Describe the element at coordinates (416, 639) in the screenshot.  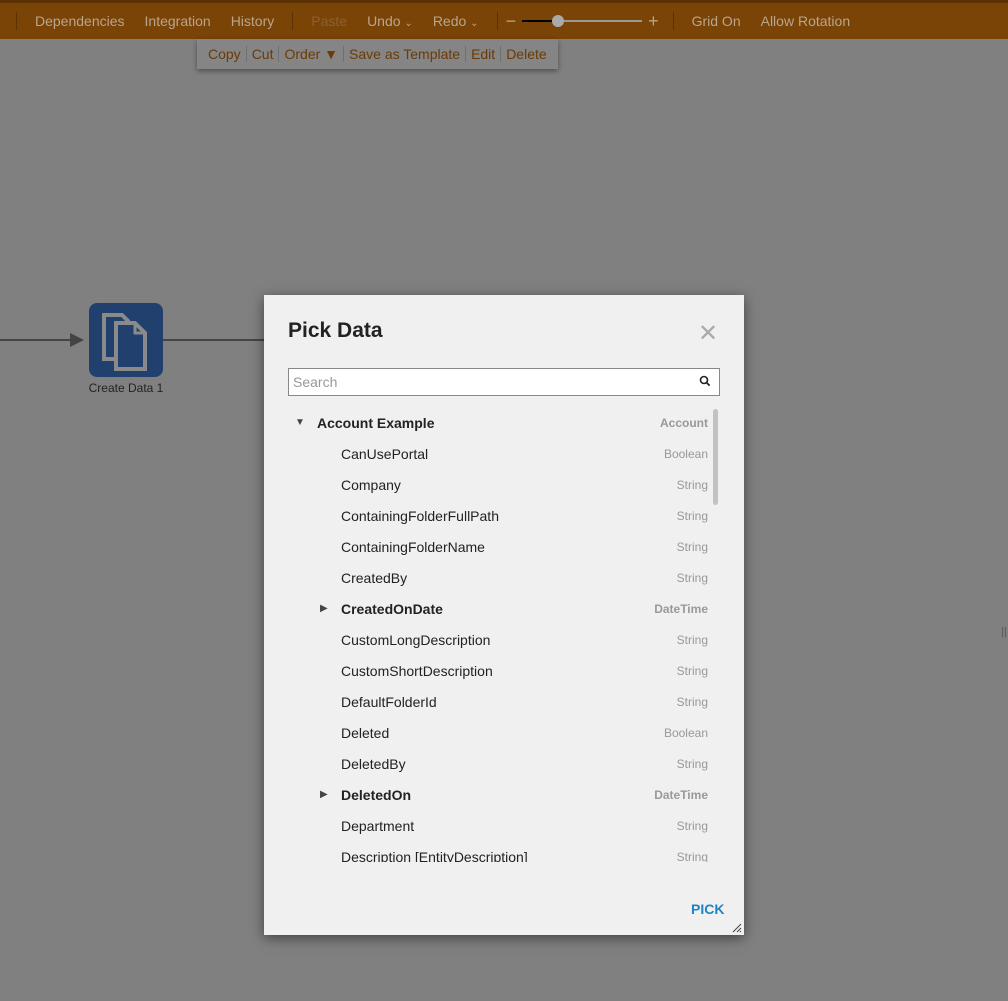
I see `item-name: CustomLongDescription` at that location.